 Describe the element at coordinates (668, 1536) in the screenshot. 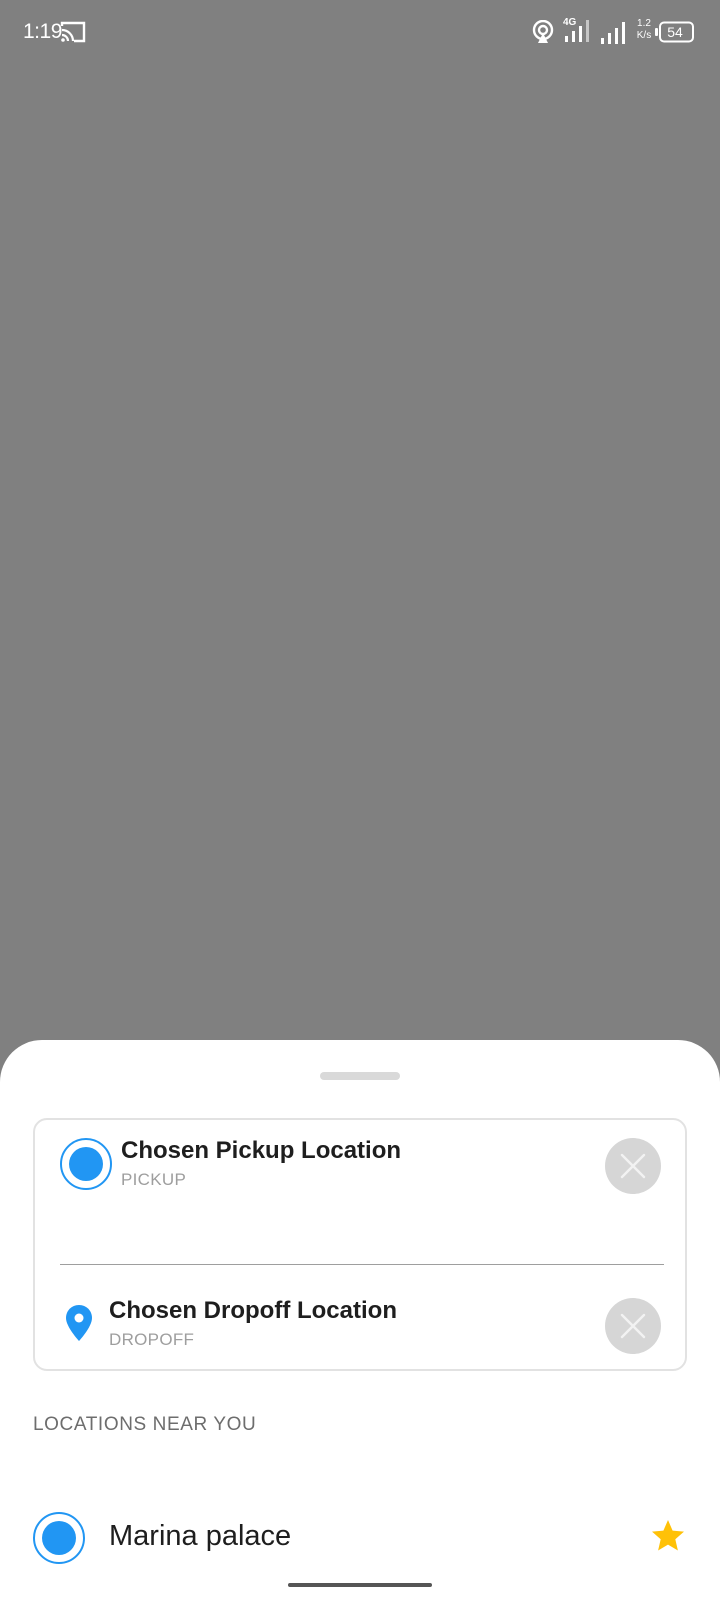

I see `star-icon` at that location.